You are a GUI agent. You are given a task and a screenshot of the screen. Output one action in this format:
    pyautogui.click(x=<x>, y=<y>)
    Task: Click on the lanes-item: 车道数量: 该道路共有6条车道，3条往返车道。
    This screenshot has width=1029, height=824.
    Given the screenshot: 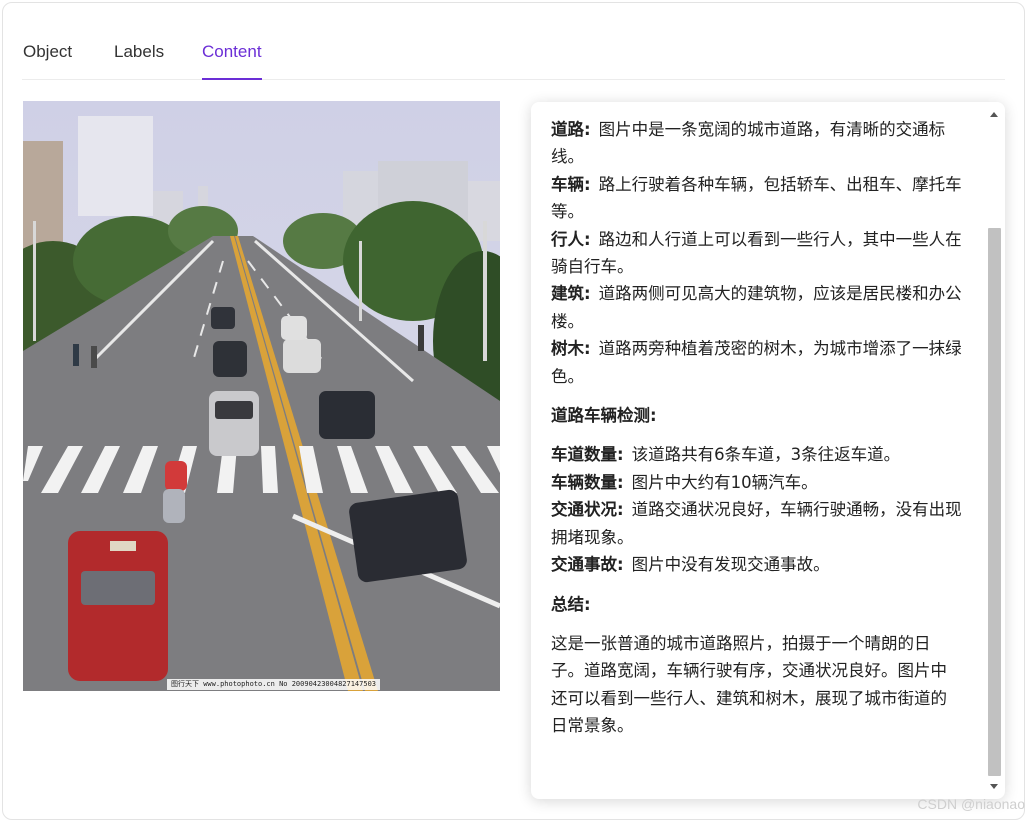 What is the action you would take?
    pyautogui.click(x=757, y=454)
    